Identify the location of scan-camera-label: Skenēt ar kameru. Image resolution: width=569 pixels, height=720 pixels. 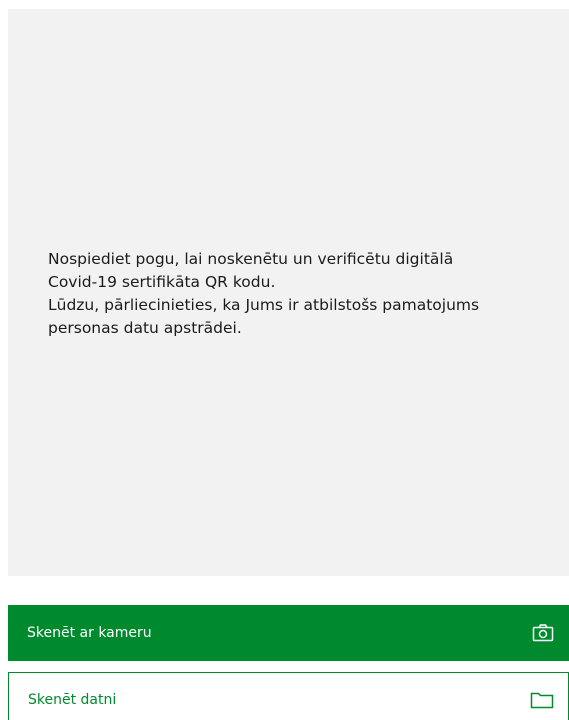
(89, 633).